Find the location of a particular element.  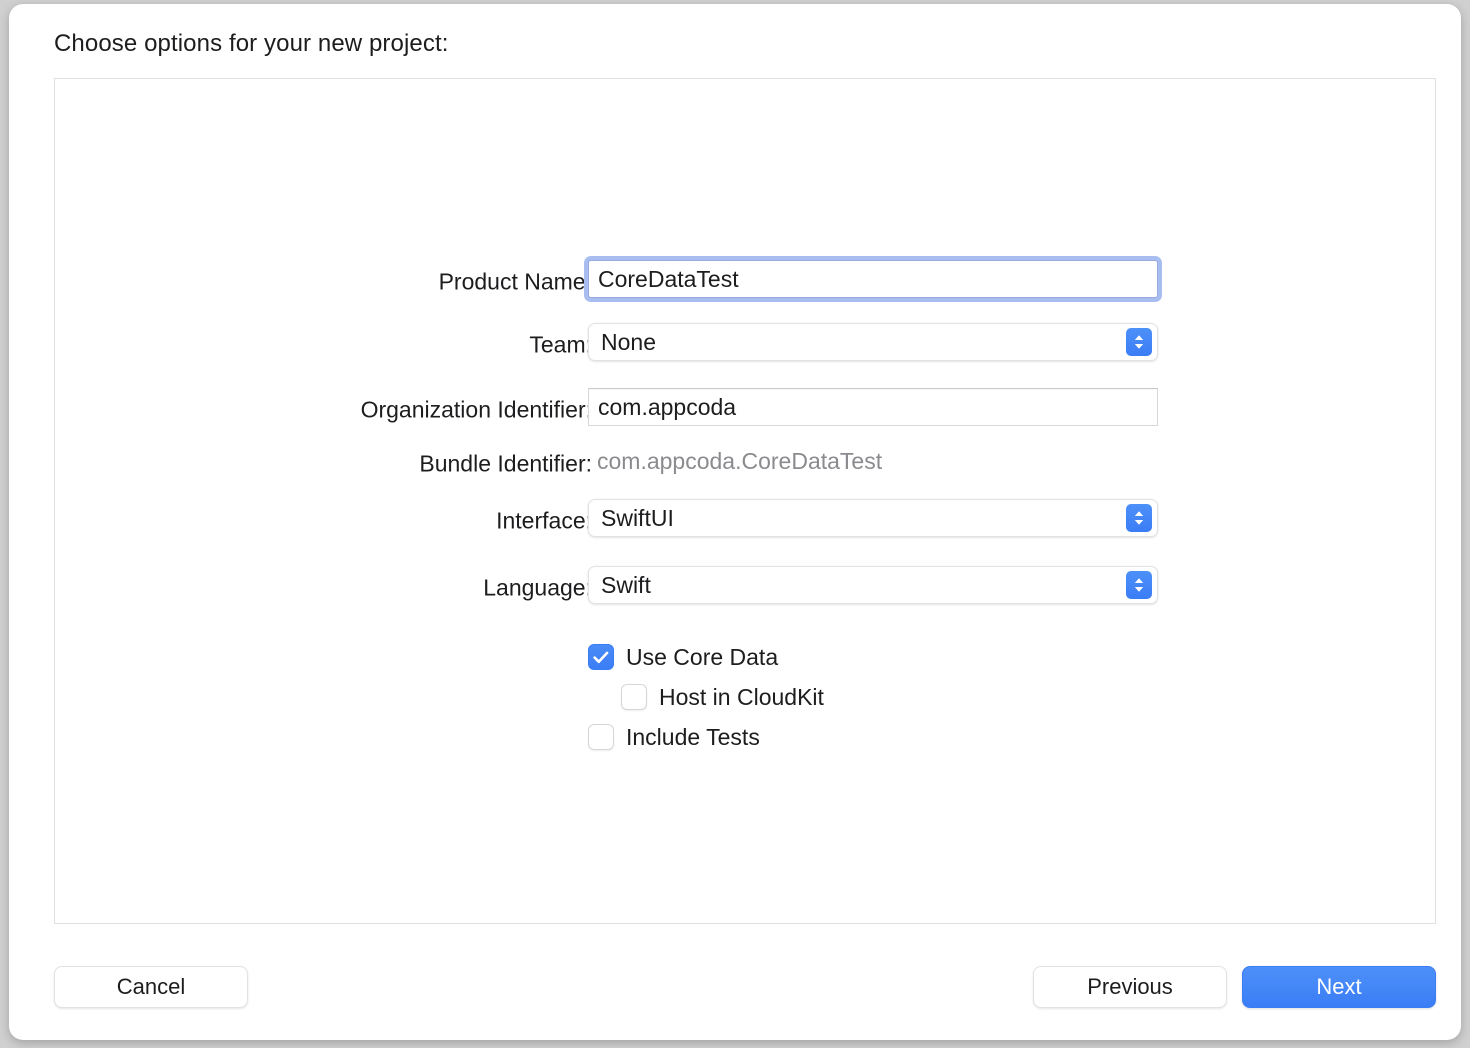

use-core-data-checkbox is located at coordinates (601, 657).